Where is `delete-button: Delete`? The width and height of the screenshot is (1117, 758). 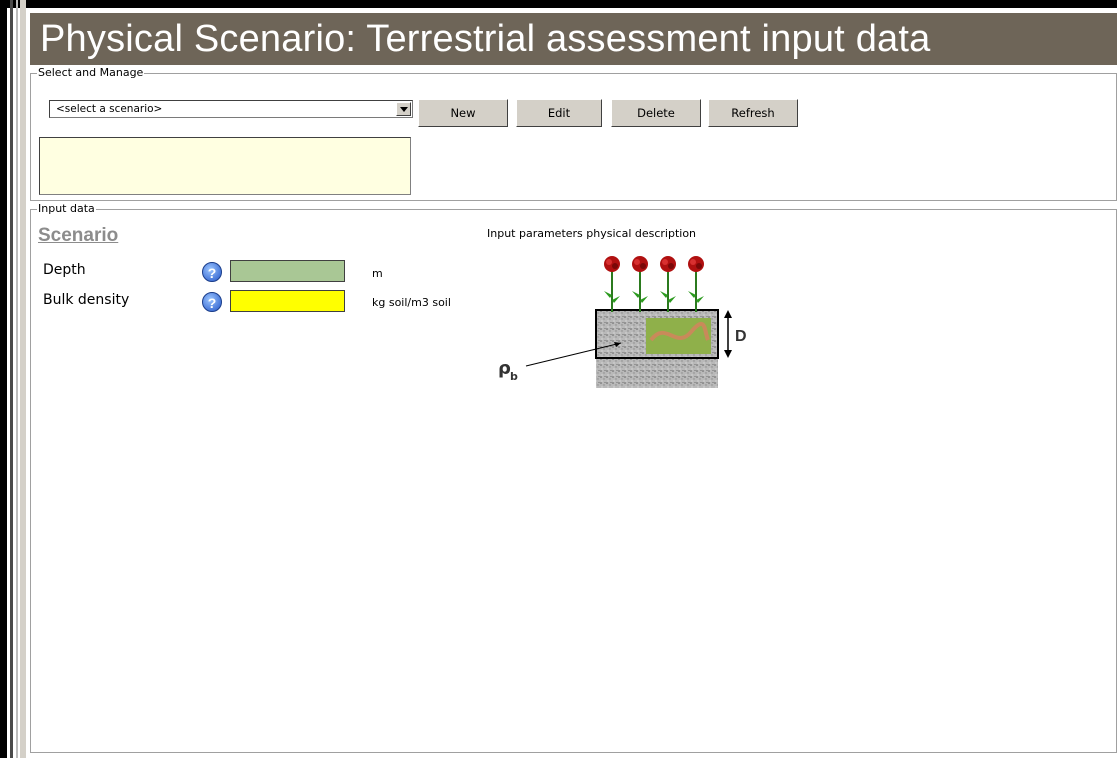
delete-button: Delete is located at coordinates (656, 113).